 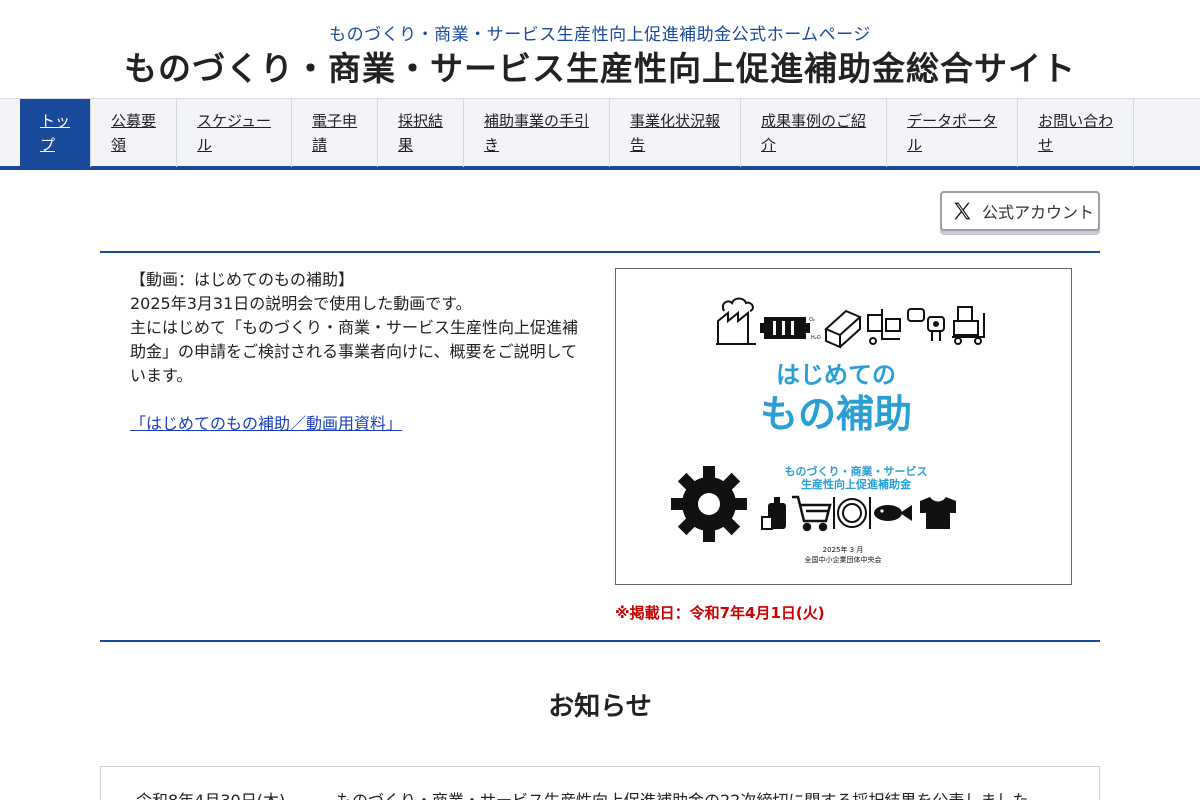 I want to click on nav-item-results: 採択結果, so click(x=421, y=133).